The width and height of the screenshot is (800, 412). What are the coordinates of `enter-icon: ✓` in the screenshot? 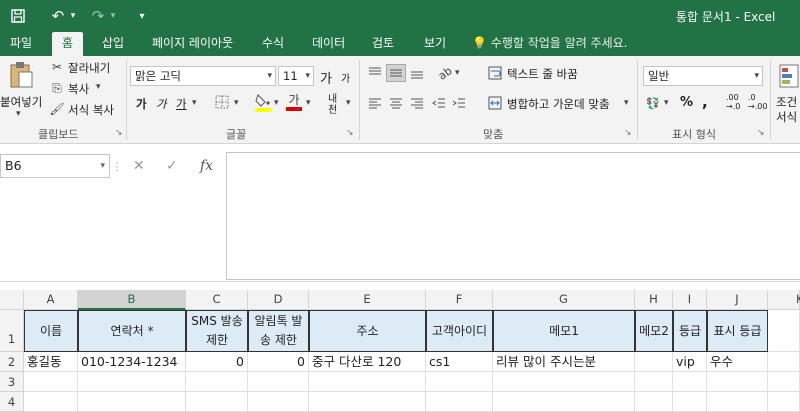 It's located at (172, 166).